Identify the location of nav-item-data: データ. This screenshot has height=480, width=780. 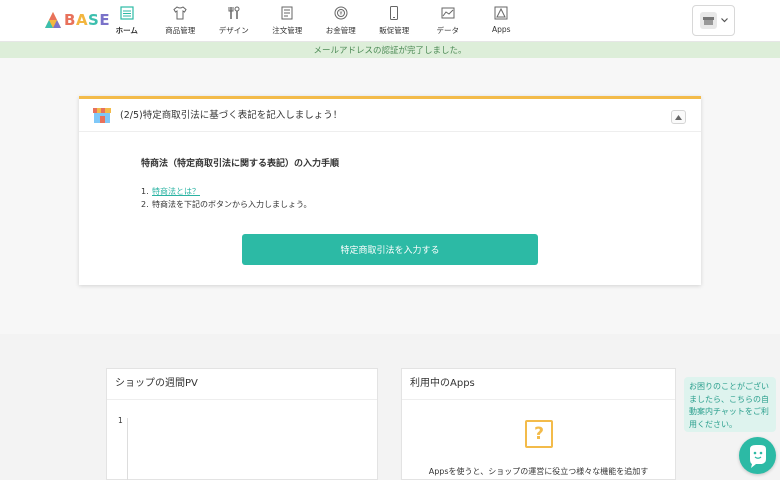
(448, 21).